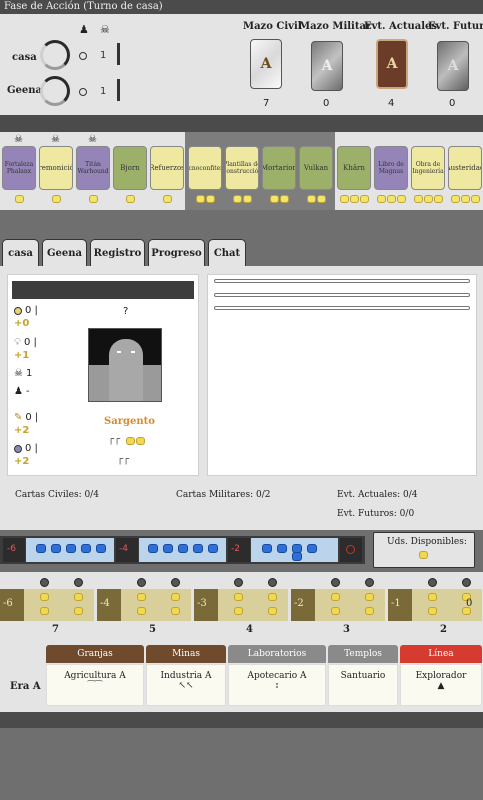  I want to click on card: Tecnoconfiteria, so click(205, 168).